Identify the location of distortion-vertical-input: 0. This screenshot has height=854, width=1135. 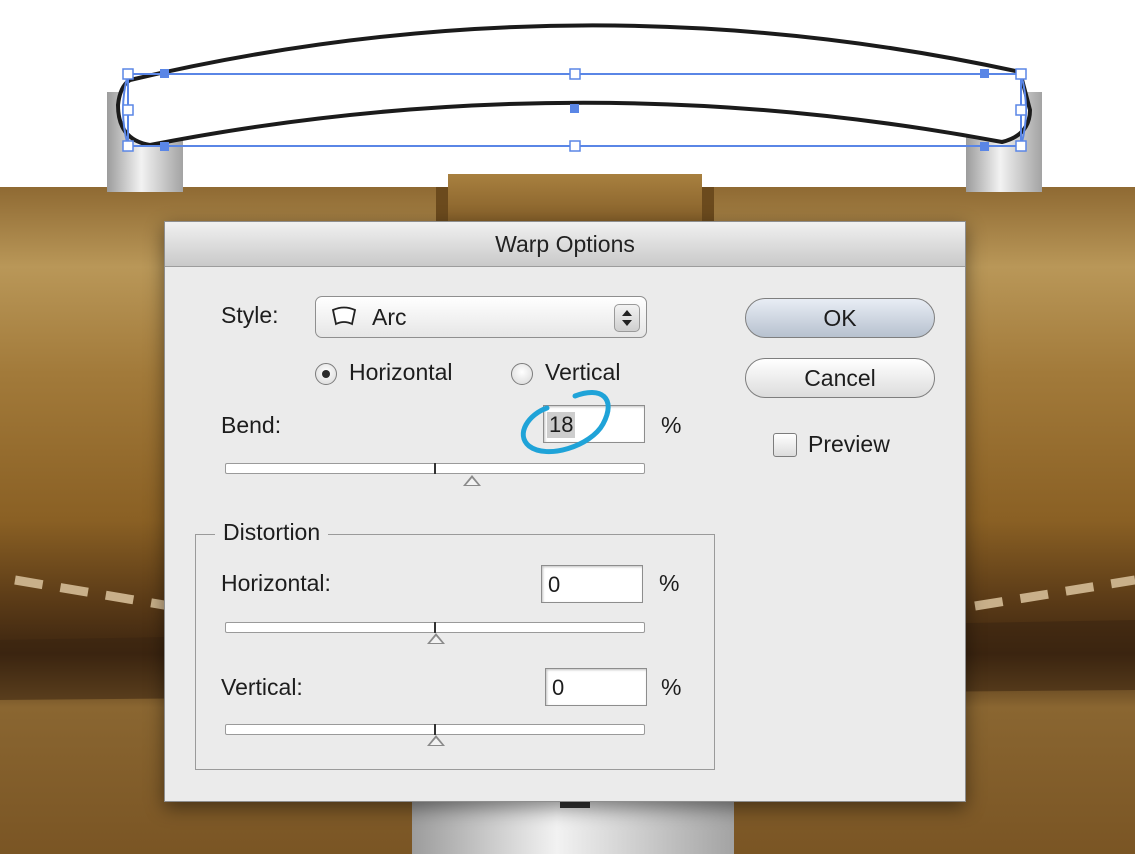
(596, 687).